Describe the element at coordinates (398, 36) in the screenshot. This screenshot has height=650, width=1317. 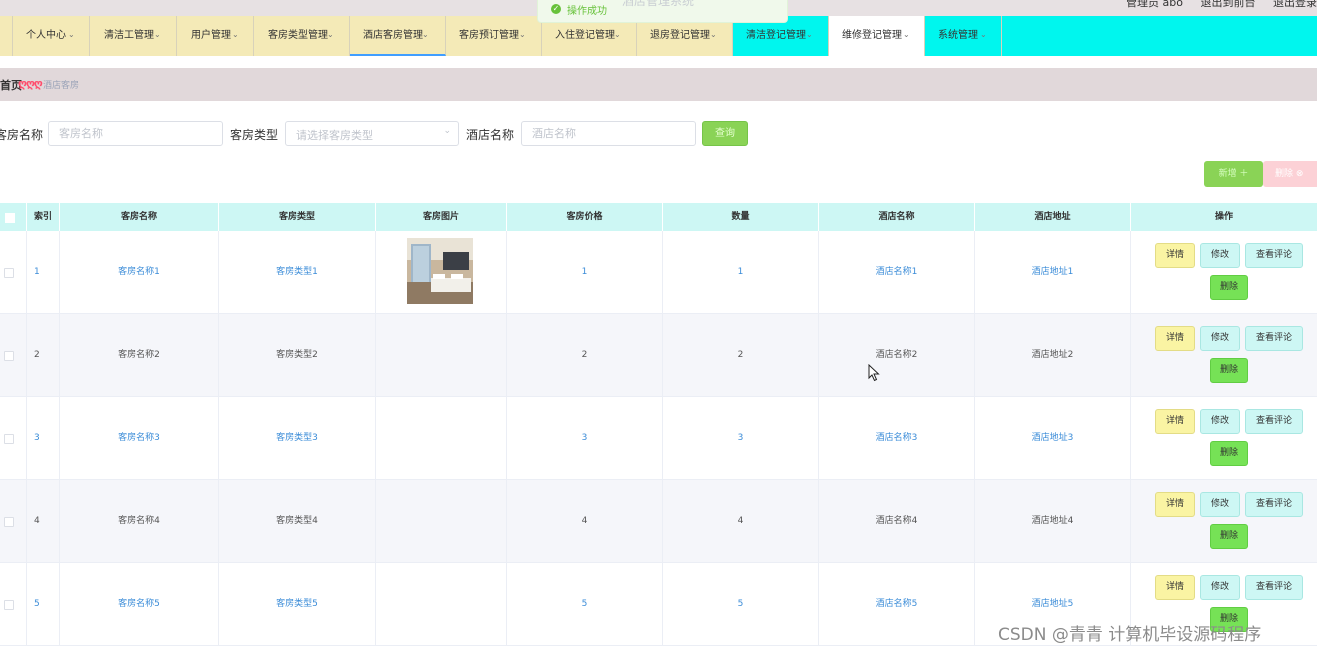
I see `nav-item-hotel-rooms: 酒店客房管理 ⌄` at that location.